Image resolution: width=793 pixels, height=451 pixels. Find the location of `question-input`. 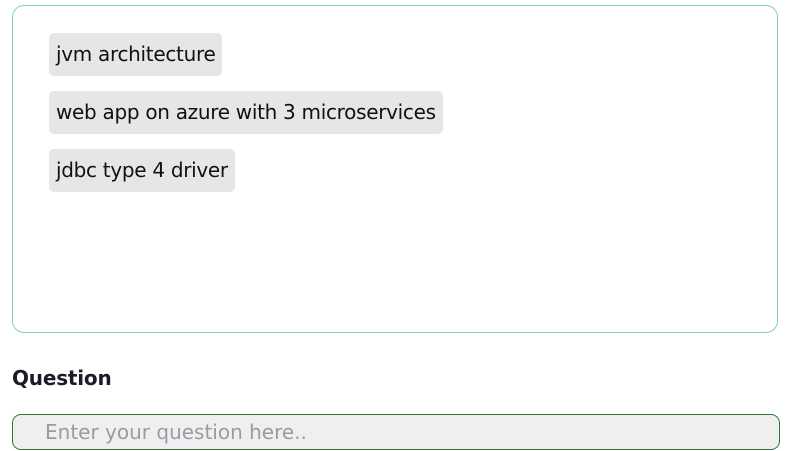

question-input is located at coordinates (396, 432).